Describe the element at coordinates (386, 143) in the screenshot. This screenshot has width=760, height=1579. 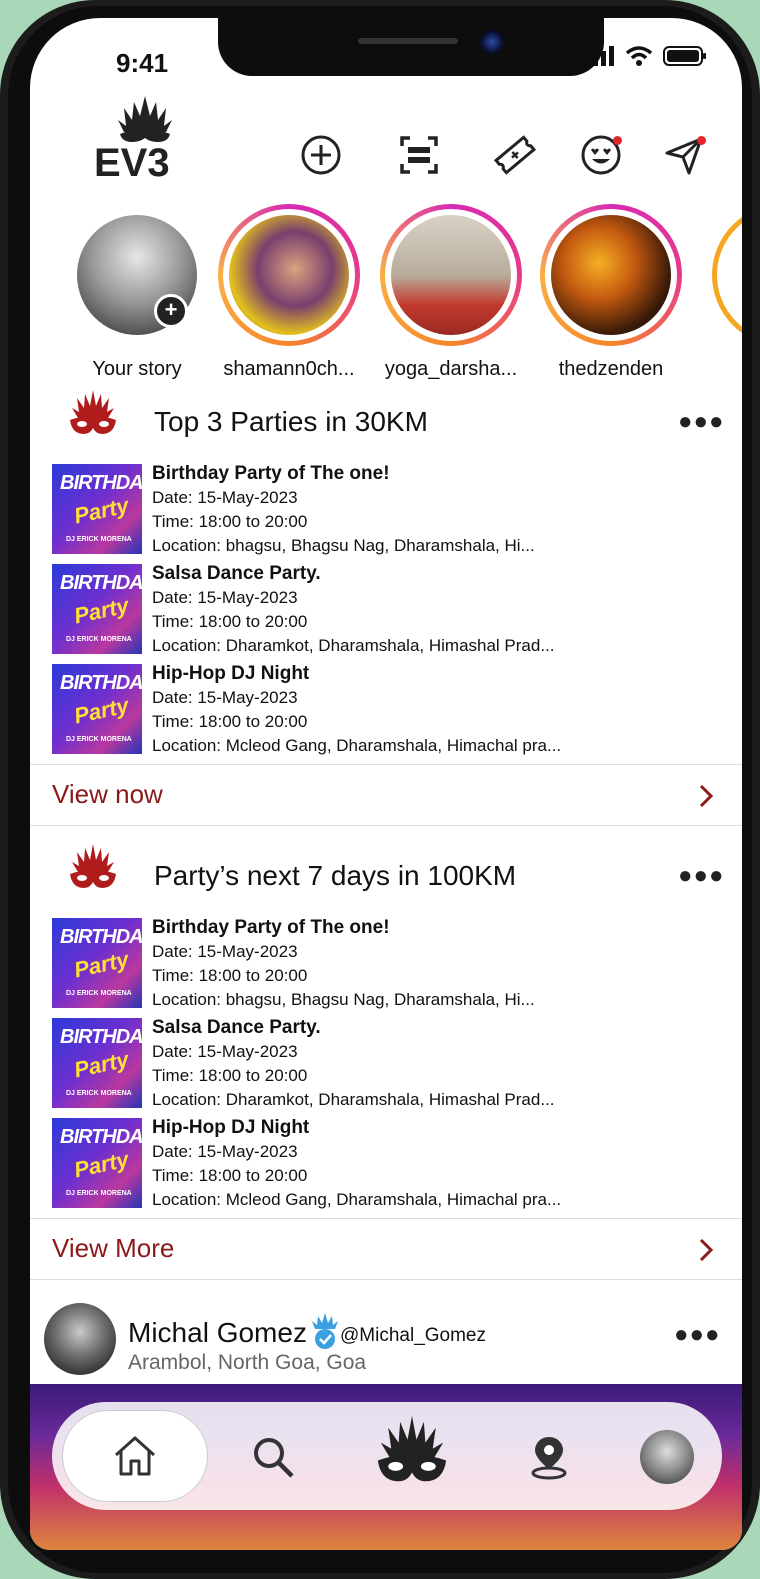
I see `app-header: EV3` at that location.